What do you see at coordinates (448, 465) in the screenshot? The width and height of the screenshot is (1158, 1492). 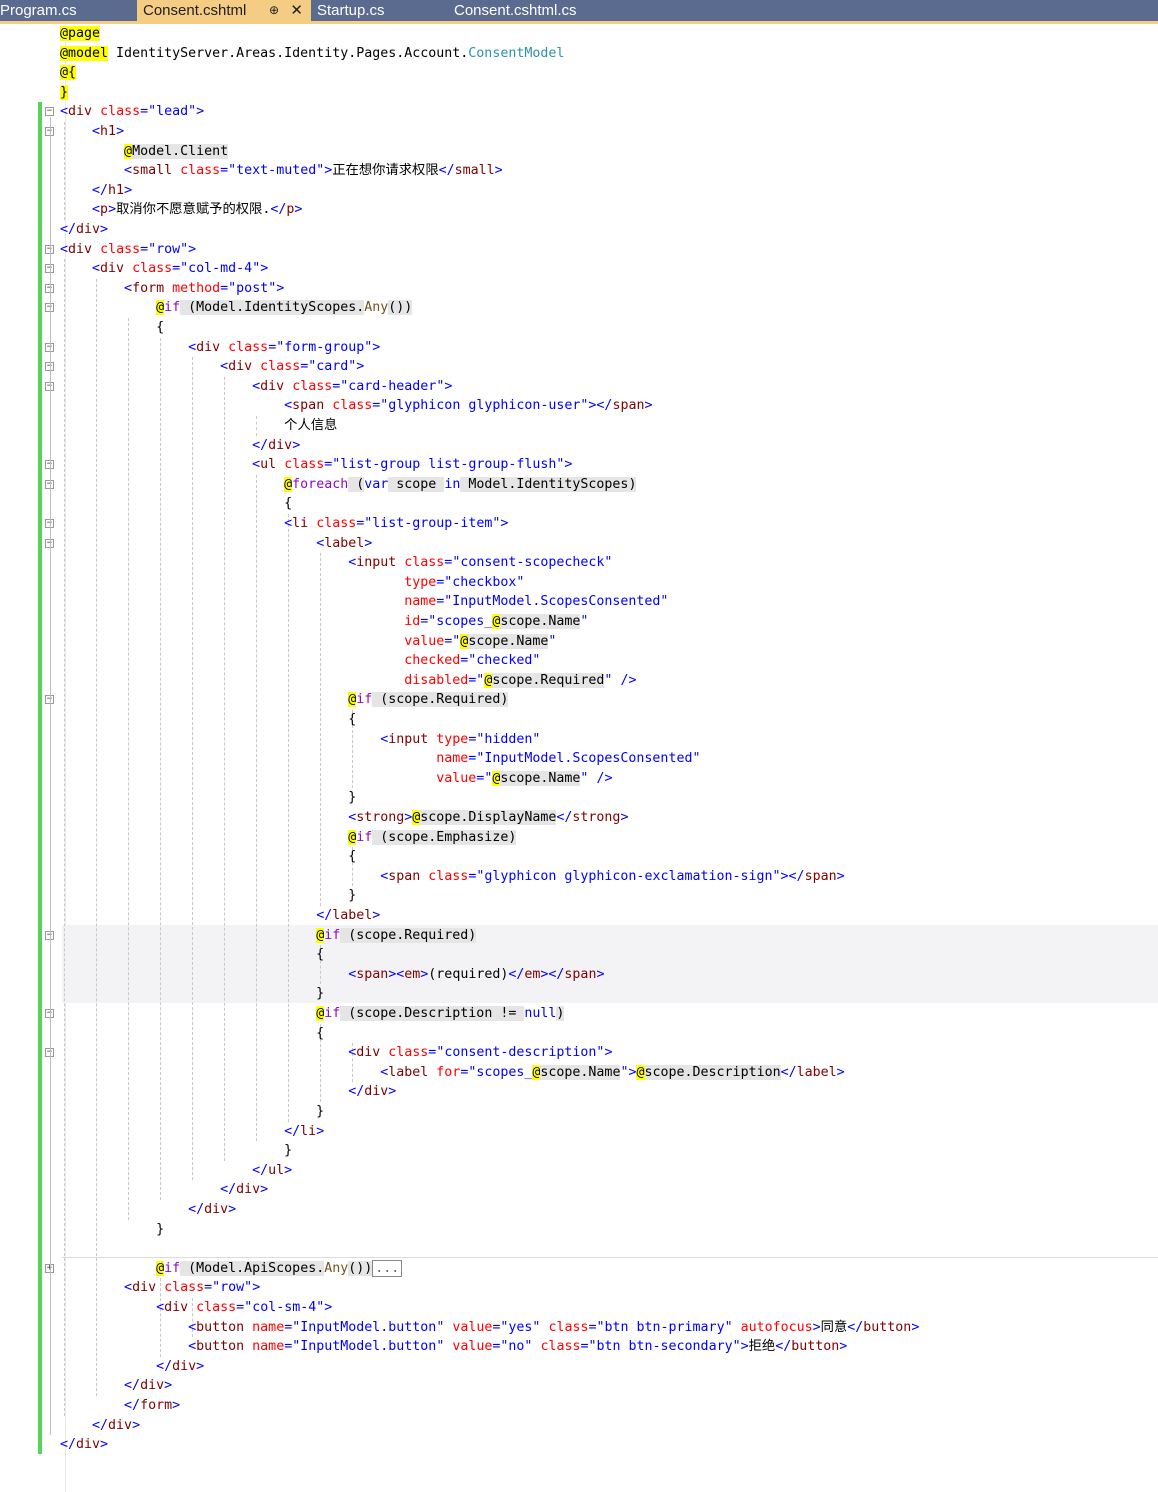 I see `code-token: "list-group list-group-flush"` at bounding box center [448, 465].